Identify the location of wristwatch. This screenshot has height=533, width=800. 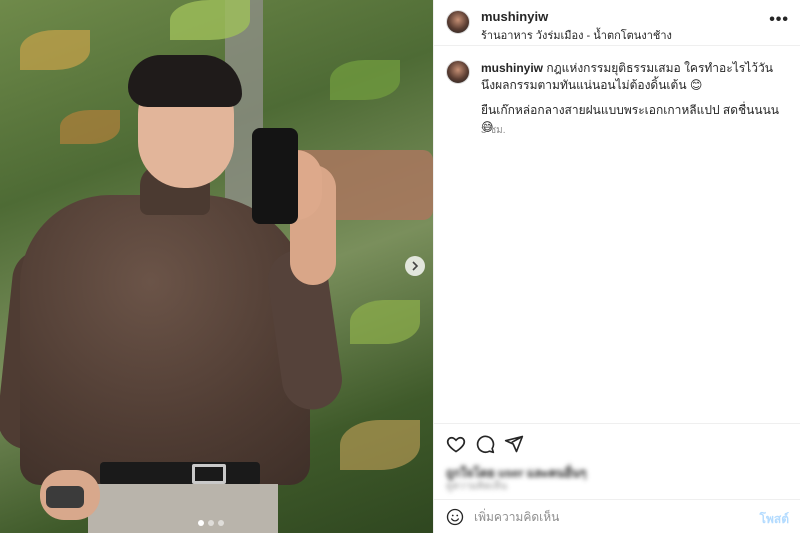
(65, 497).